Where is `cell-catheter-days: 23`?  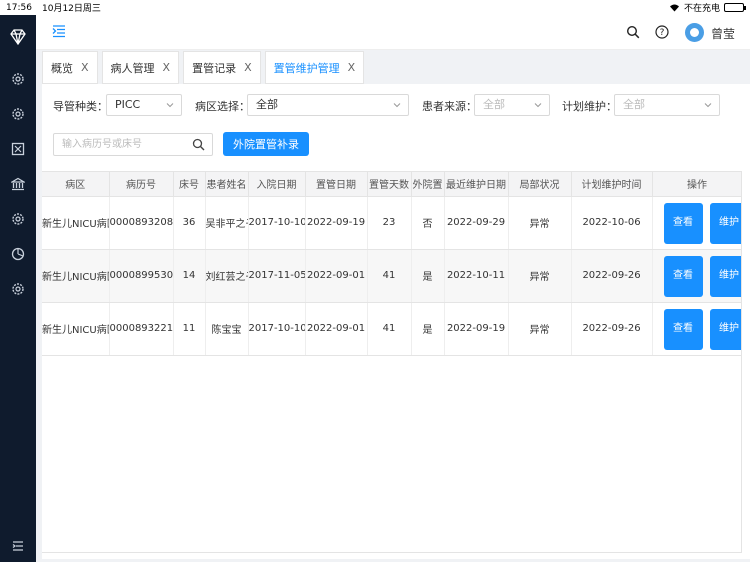
cell-catheter-days: 23 is located at coordinates (389, 223).